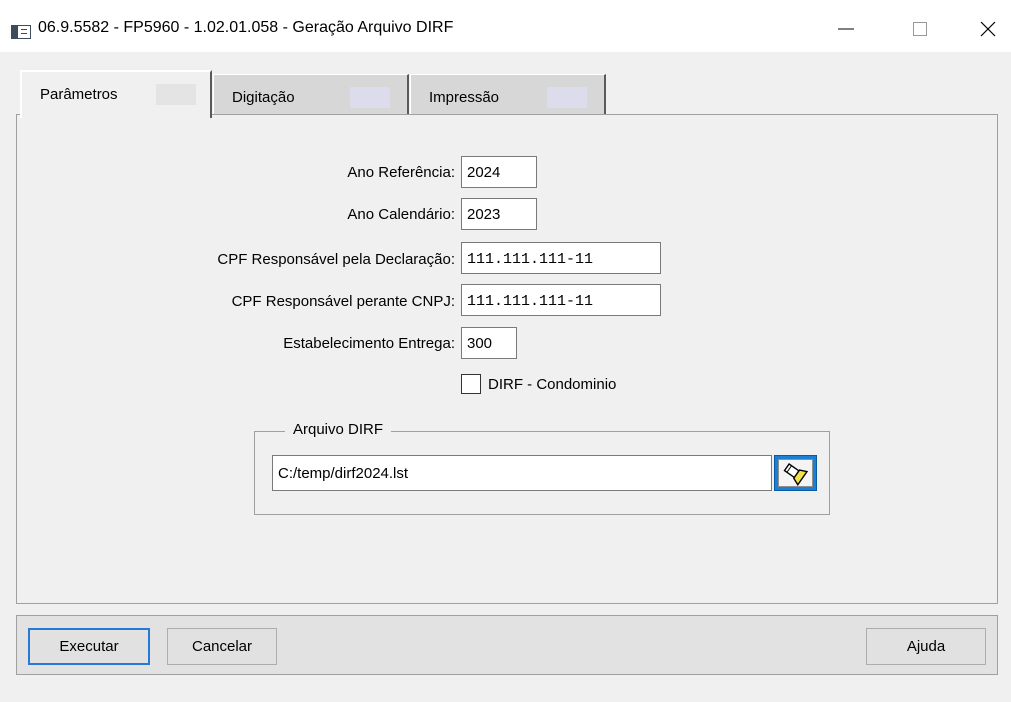 Image resolution: width=1011 pixels, height=702 pixels. I want to click on flashlight-search-icon, so click(796, 474).